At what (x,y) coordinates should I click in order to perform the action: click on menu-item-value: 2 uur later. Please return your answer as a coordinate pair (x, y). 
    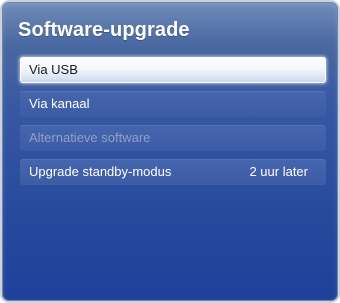
    Looking at the image, I should click on (278, 171).